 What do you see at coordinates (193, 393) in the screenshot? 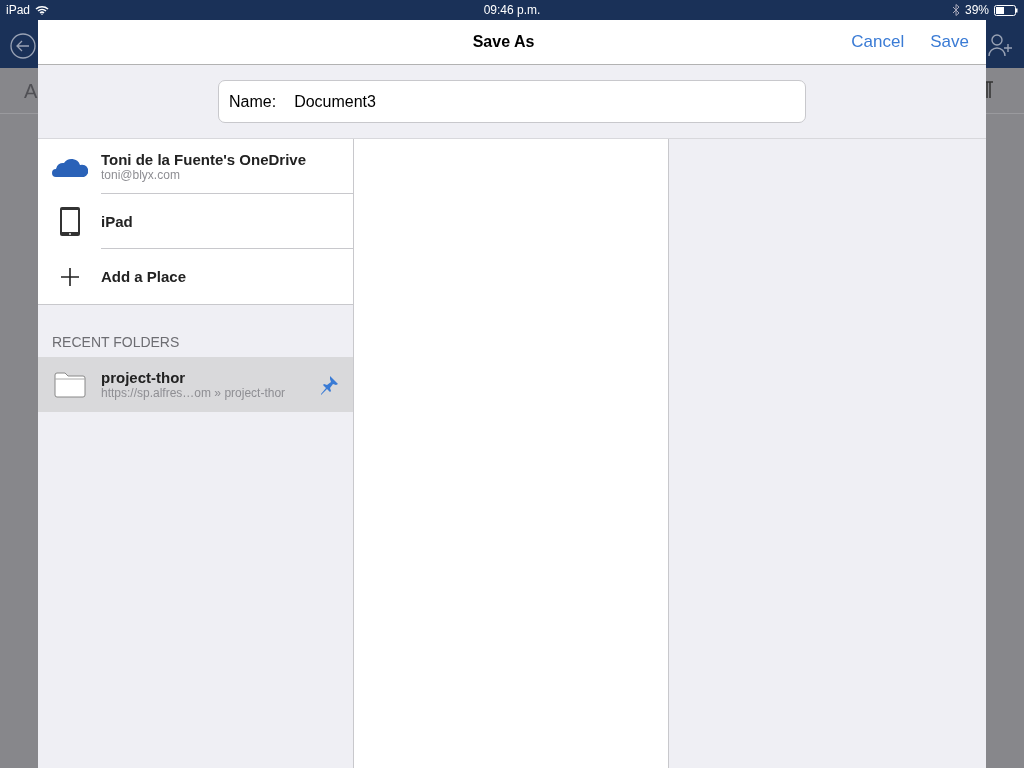
I see `folder-path: https://sp.alfres…om » project-thor` at bounding box center [193, 393].